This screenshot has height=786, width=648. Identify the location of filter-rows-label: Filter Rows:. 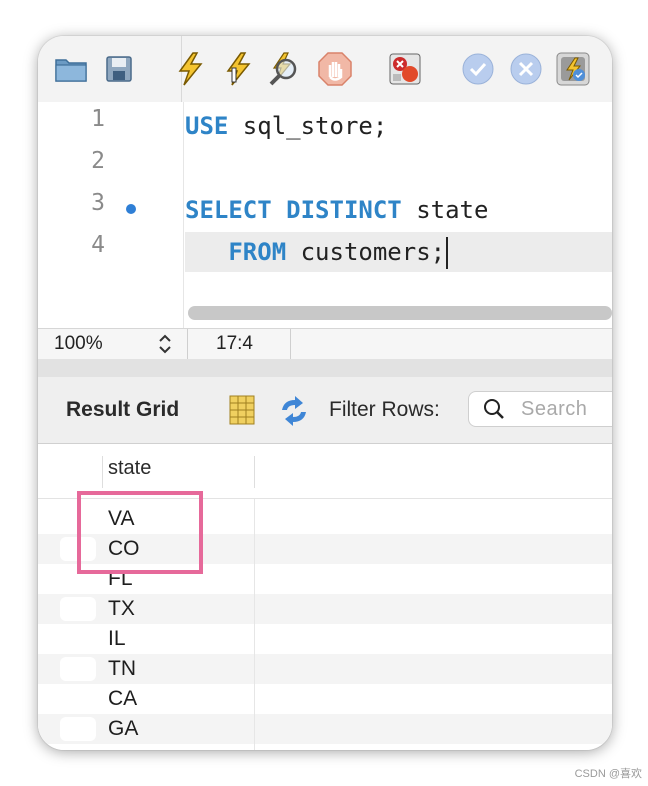
(384, 409).